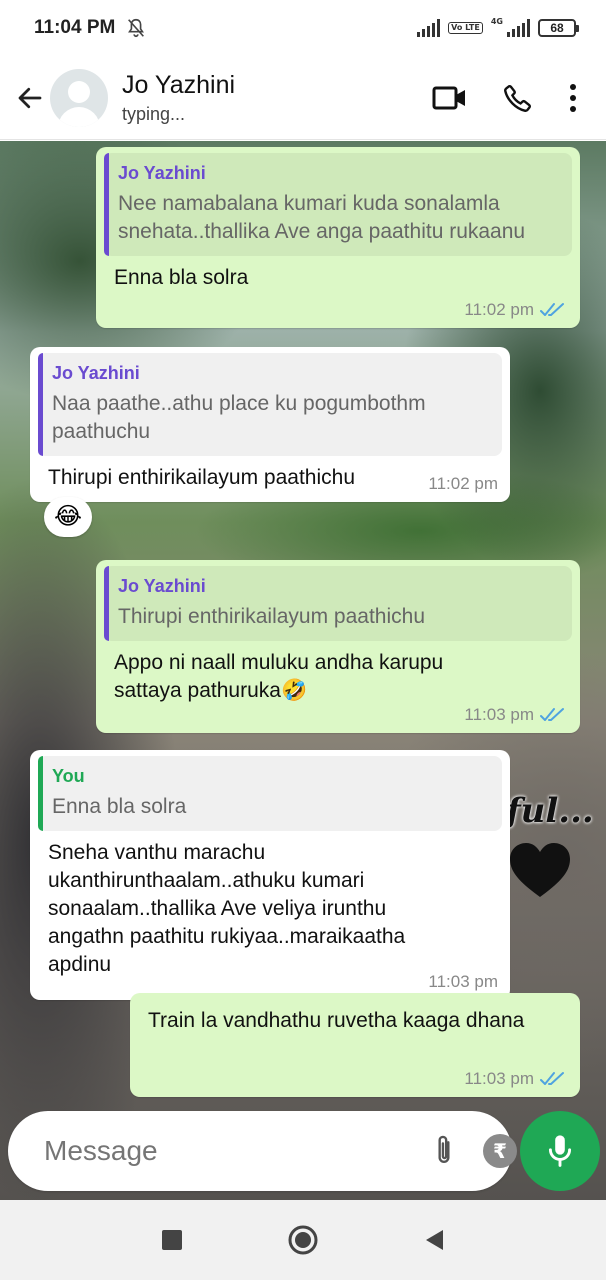  I want to click on quoted-text: Enna bla solra, so click(119, 806).